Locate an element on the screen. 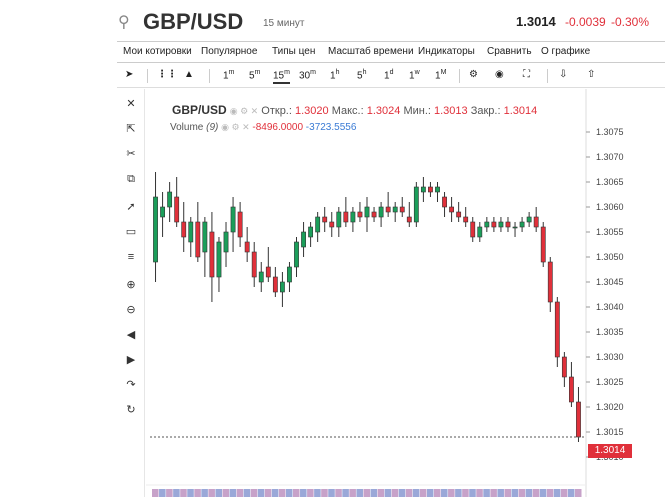 The height and width of the screenshot is (497, 665). scroll-left-icon: ◀ is located at coordinates (131, 335).